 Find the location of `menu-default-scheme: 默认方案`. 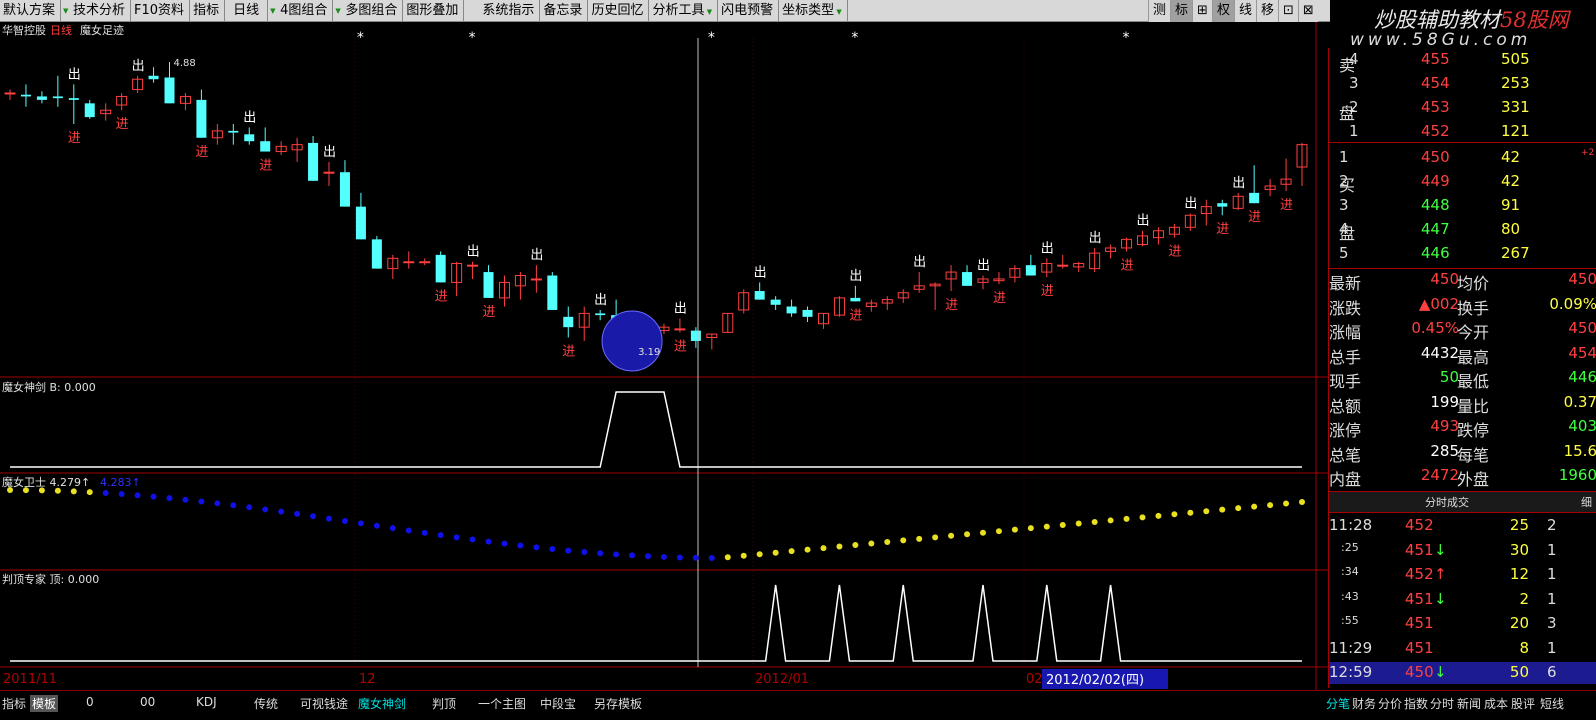

menu-default-scheme: 默认方案 is located at coordinates (31, 10).